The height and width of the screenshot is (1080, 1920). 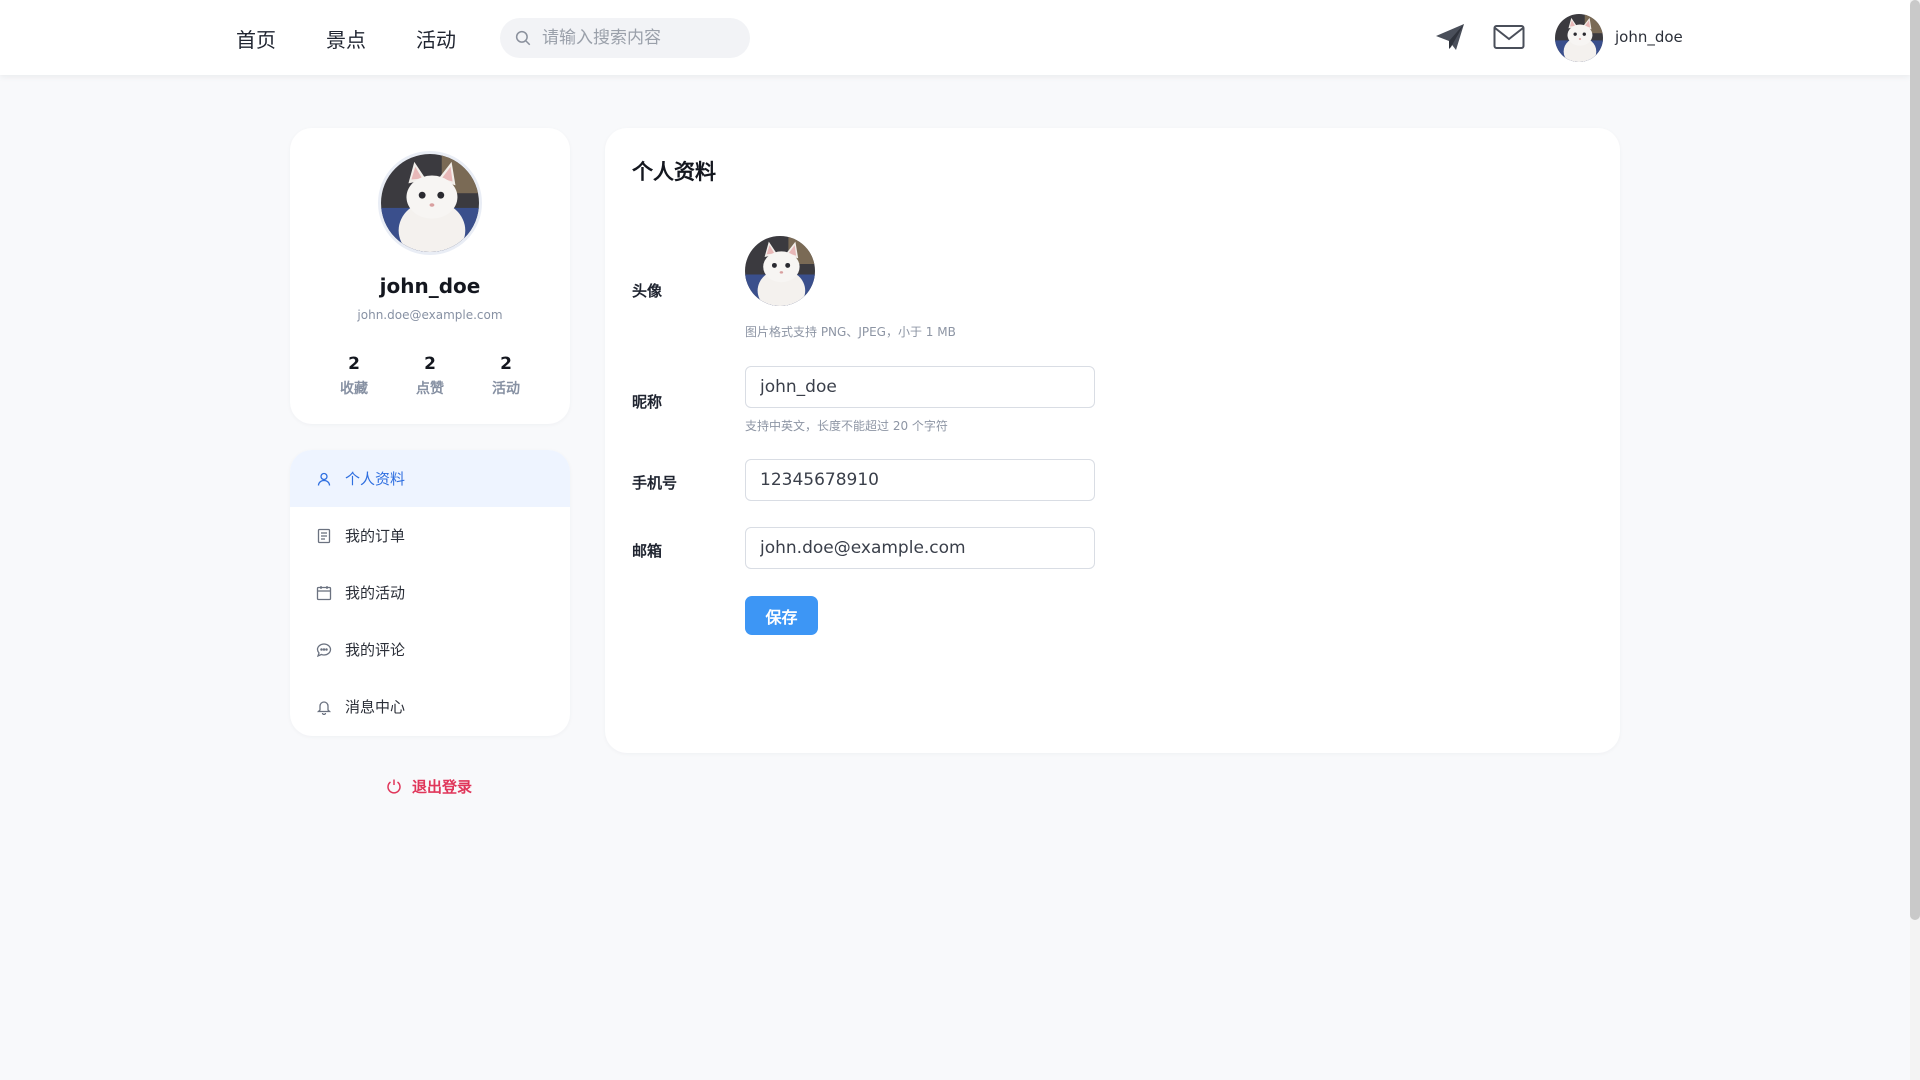 I want to click on sidebar-item-messages: 消息中心, so click(x=430, y=706).